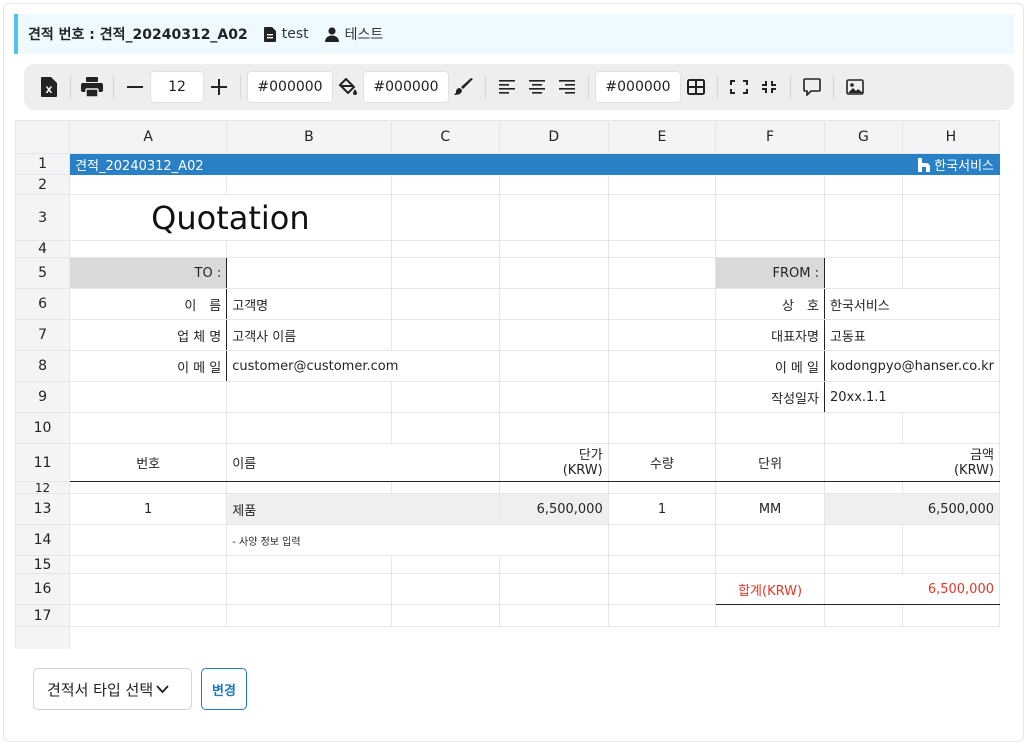  Describe the element at coordinates (537, 87) in the screenshot. I see `align-center-icon` at that location.